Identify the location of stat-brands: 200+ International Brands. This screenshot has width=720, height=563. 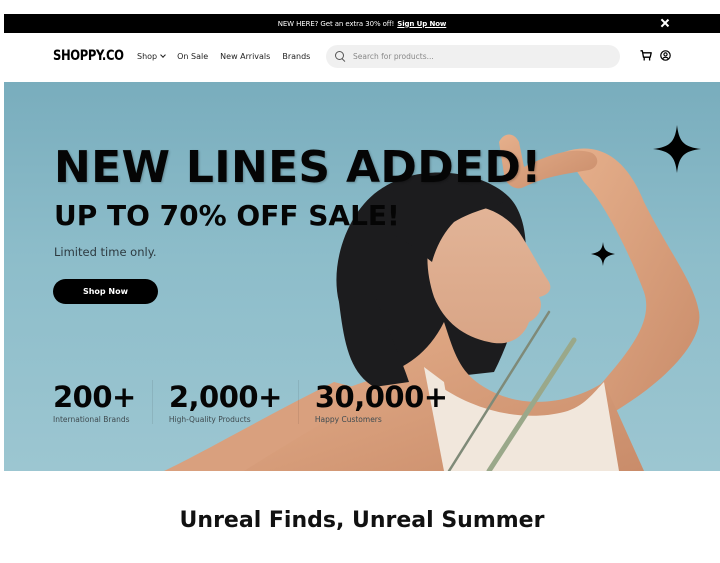
(103, 402).